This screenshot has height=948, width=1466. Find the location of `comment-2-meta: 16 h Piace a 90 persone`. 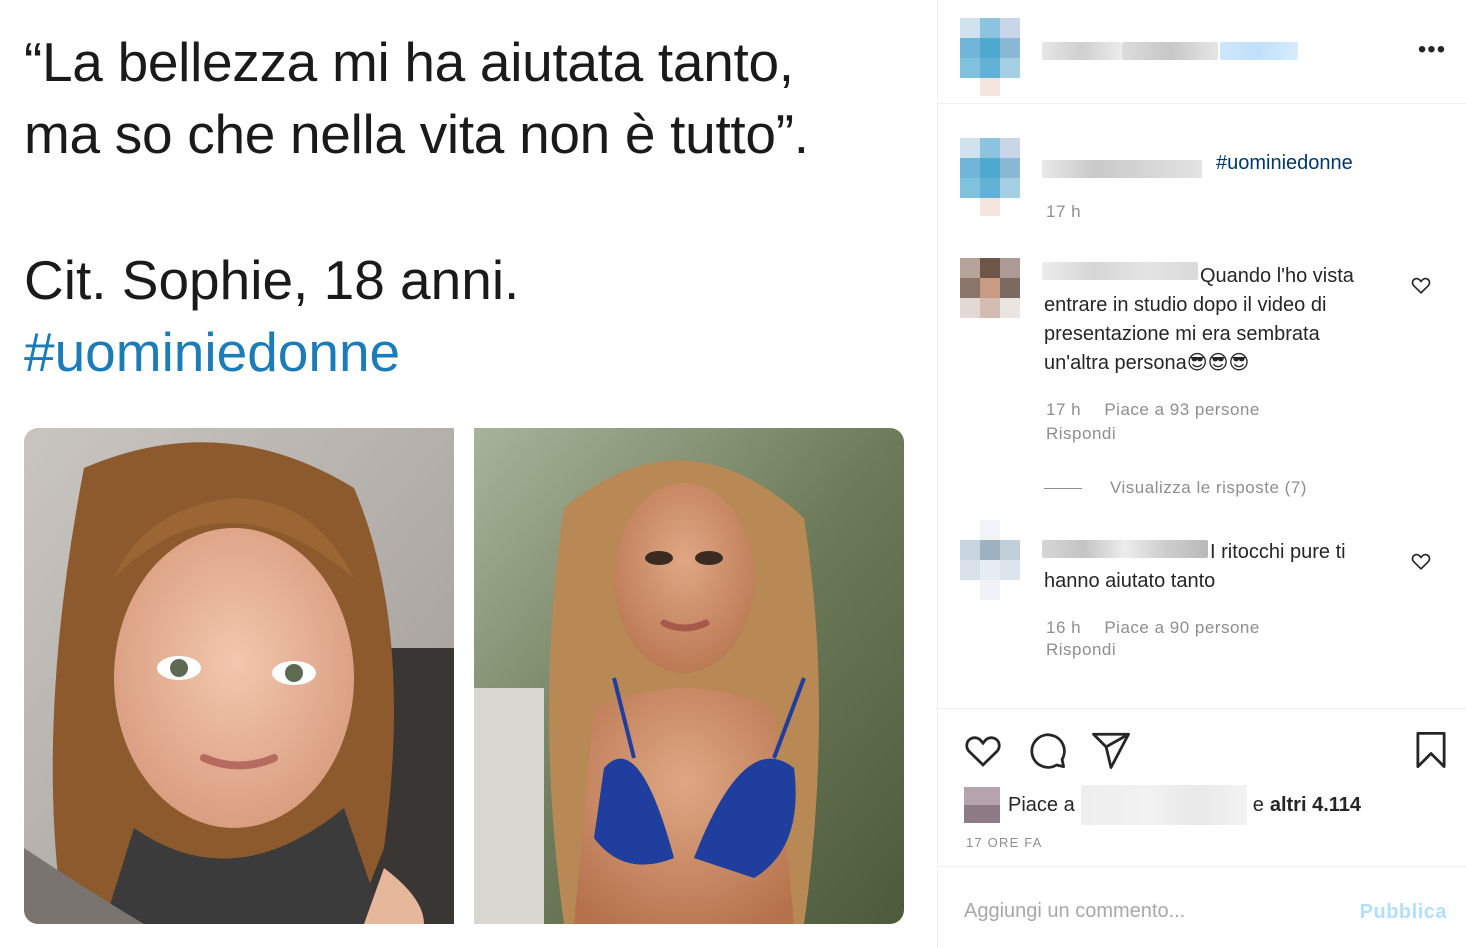

comment-2-meta: 16 h Piace a 90 persone is located at coordinates (1162, 628).